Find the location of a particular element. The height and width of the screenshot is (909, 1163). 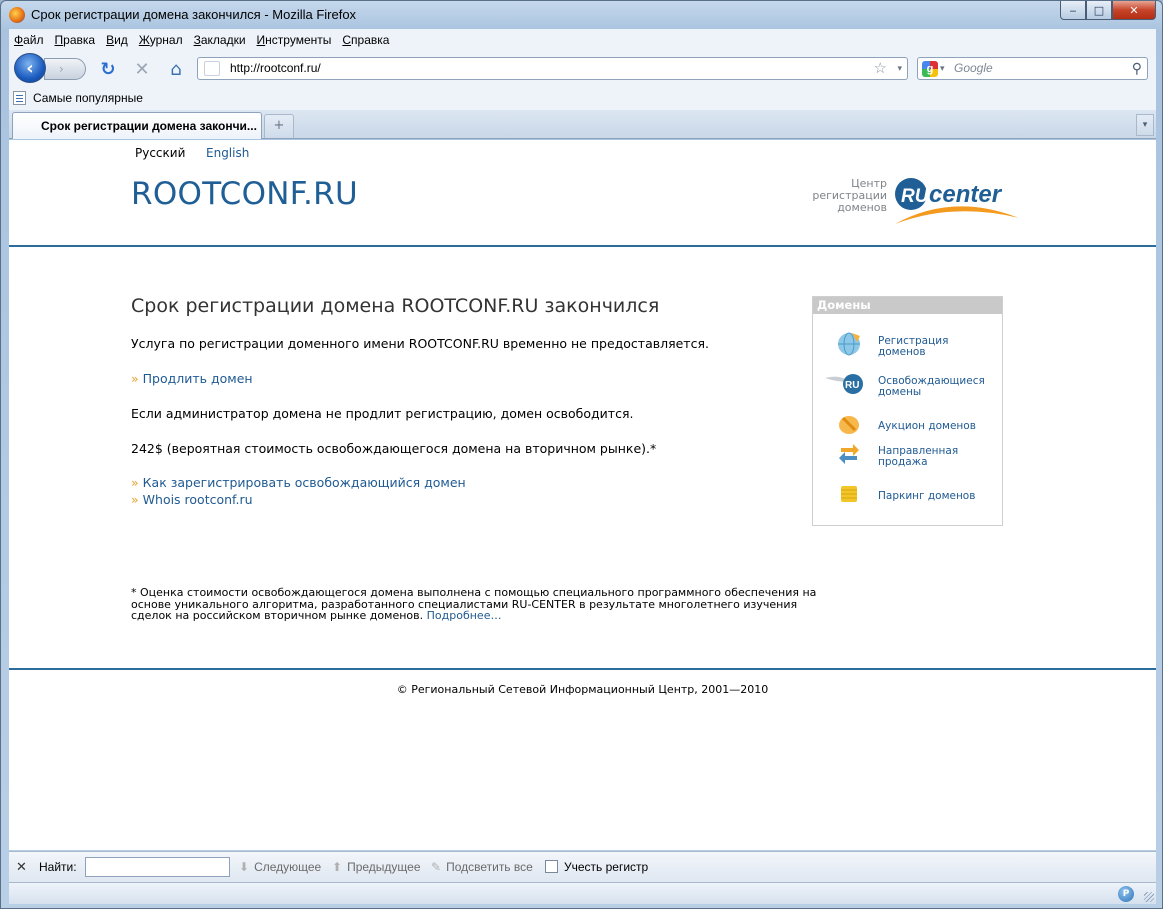

menu-edit: Правка is located at coordinates (75, 40).